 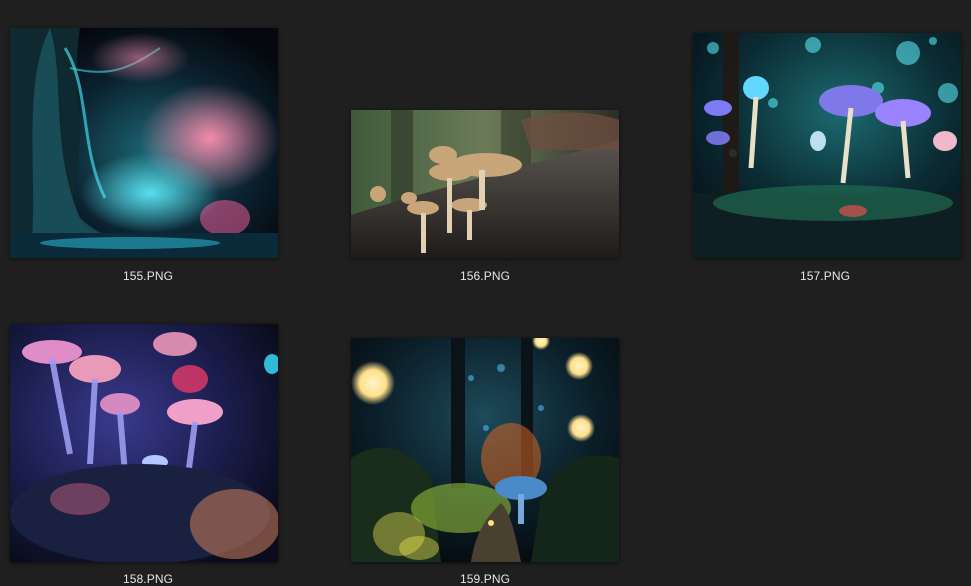 I want to click on file-name-label: 158.PNG, so click(x=148, y=579).